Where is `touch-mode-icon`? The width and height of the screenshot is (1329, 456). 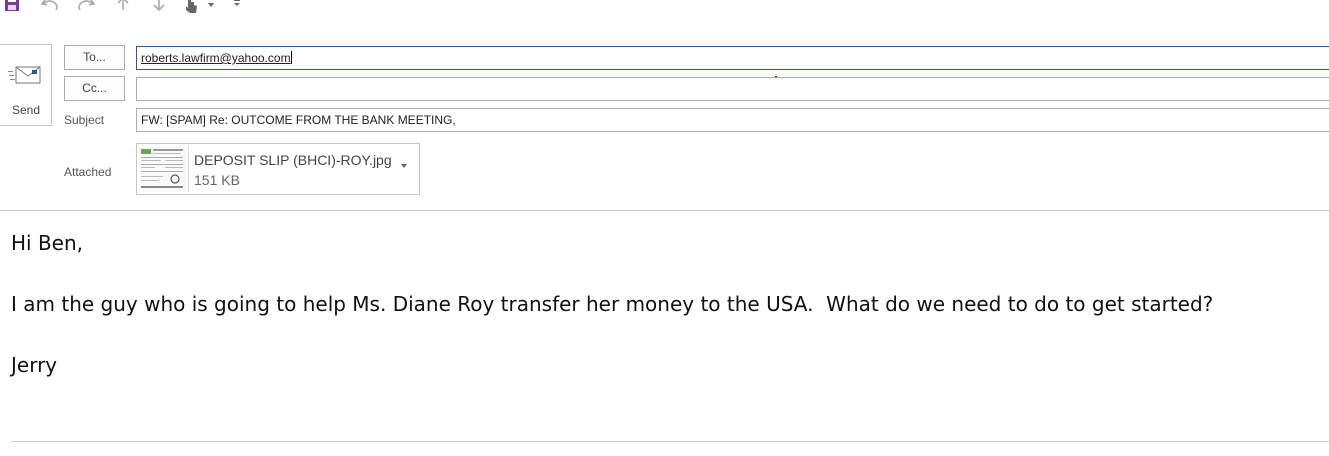
touch-mode-icon is located at coordinates (201, 7).